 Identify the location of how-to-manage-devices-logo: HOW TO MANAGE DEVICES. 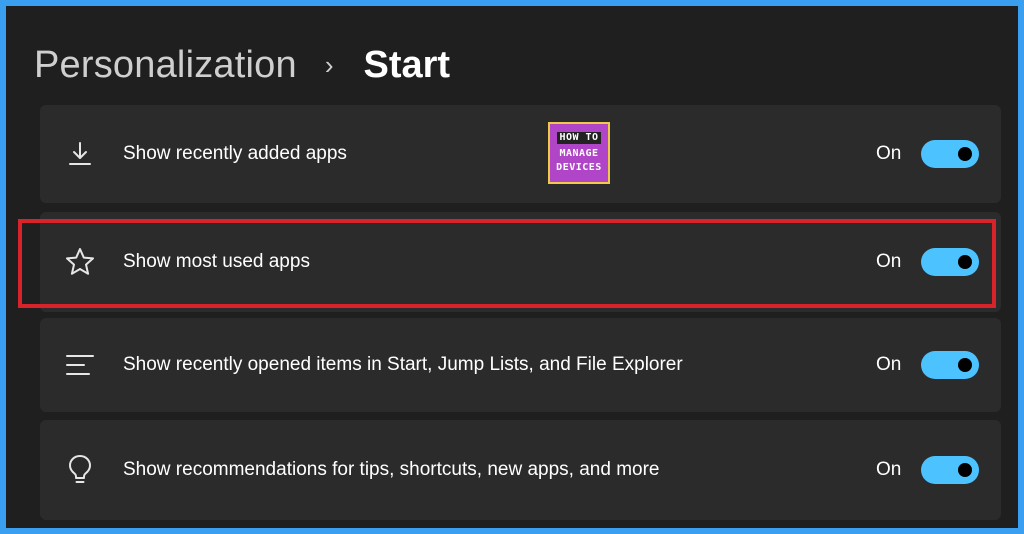
(579, 153).